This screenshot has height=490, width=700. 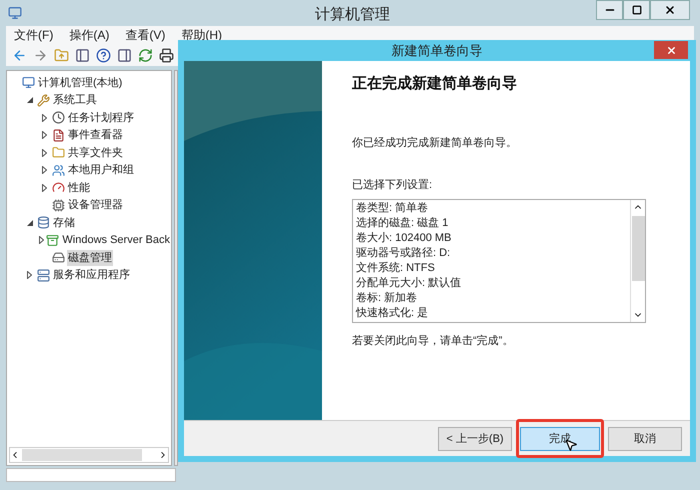 I want to click on tree-item: 系统工具, so click(x=75, y=100).